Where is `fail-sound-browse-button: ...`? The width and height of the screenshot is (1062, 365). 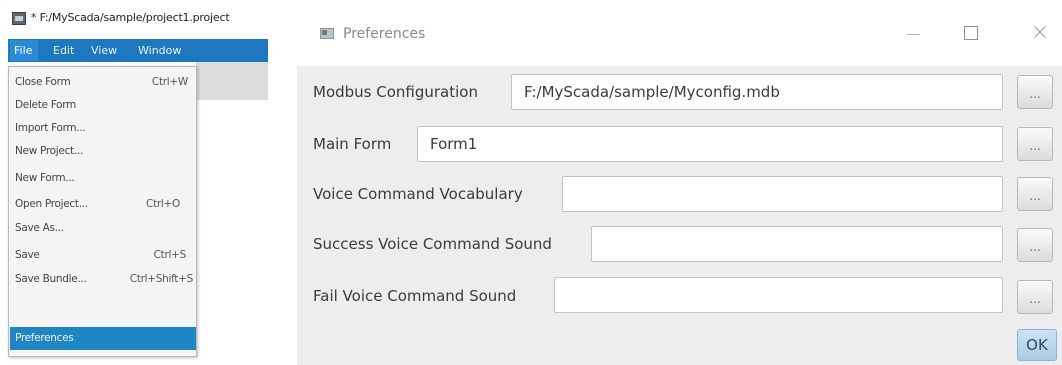
fail-sound-browse-button: ... is located at coordinates (1035, 297).